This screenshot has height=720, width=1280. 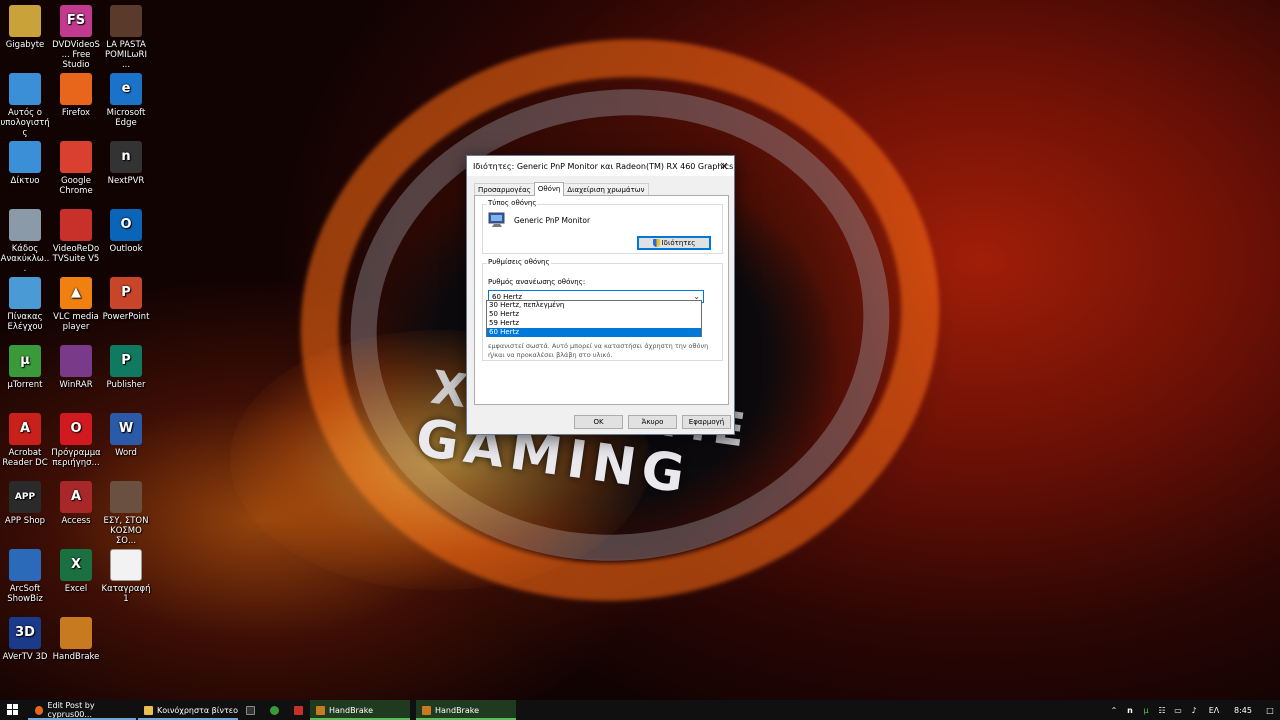 I want to click on desktop-icon-label: Gigabyte, so click(x=25, y=45).